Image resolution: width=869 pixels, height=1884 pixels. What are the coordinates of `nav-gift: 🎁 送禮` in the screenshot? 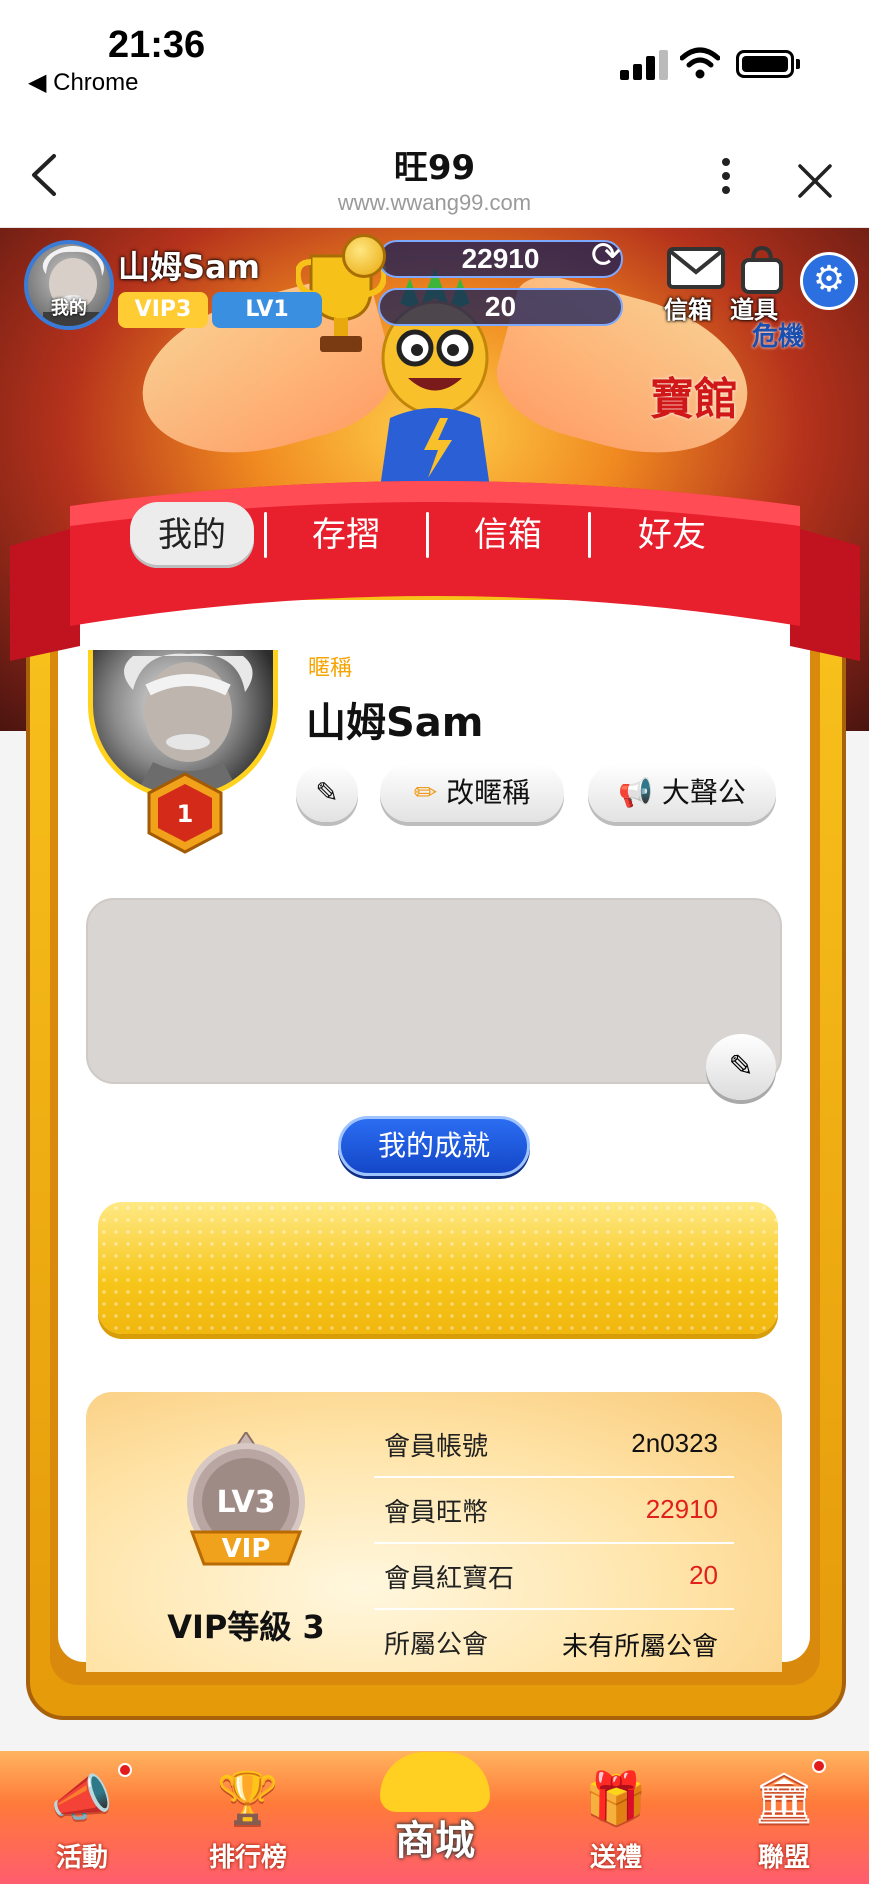 It's located at (616, 1817).